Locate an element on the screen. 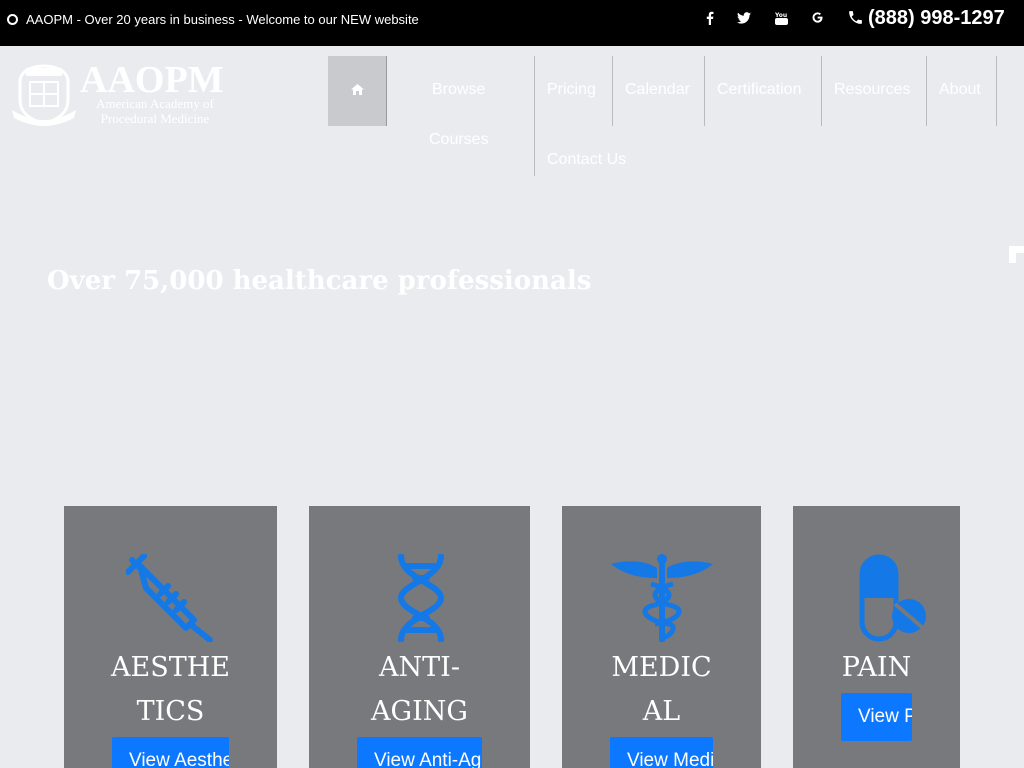  card-title: AESTHE TICS is located at coordinates (170, 689).